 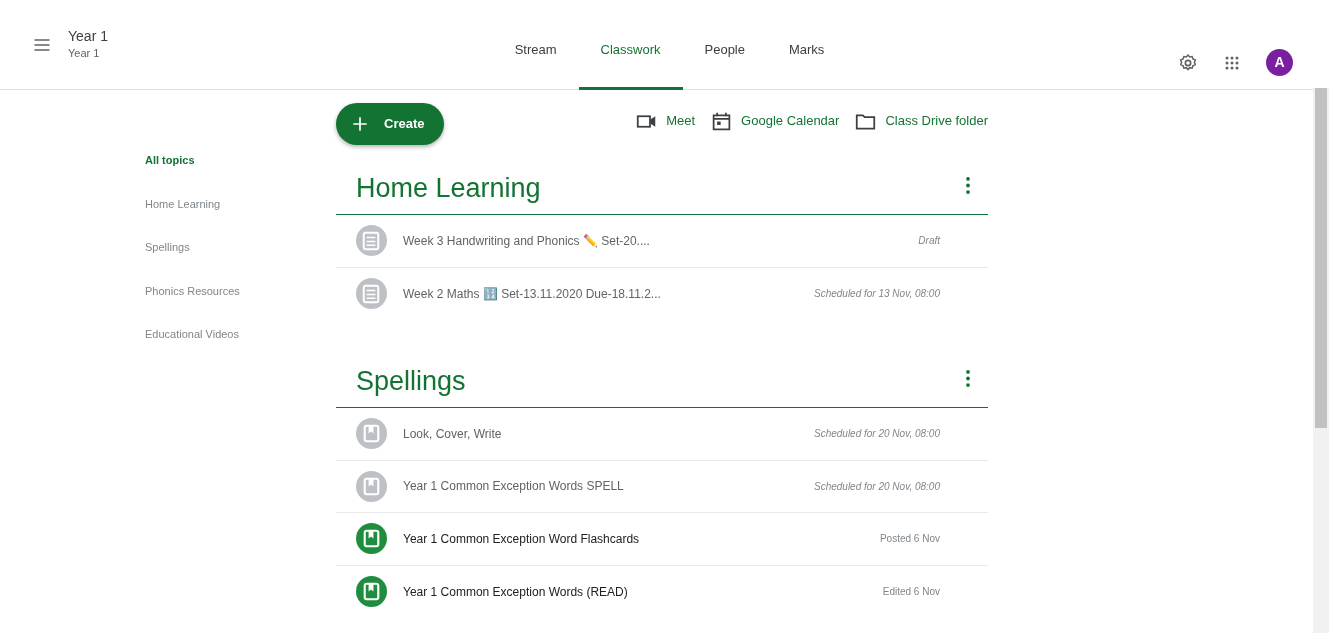 I want to click on item-status: Posted 6 Nov, so click(x=909, y=539).